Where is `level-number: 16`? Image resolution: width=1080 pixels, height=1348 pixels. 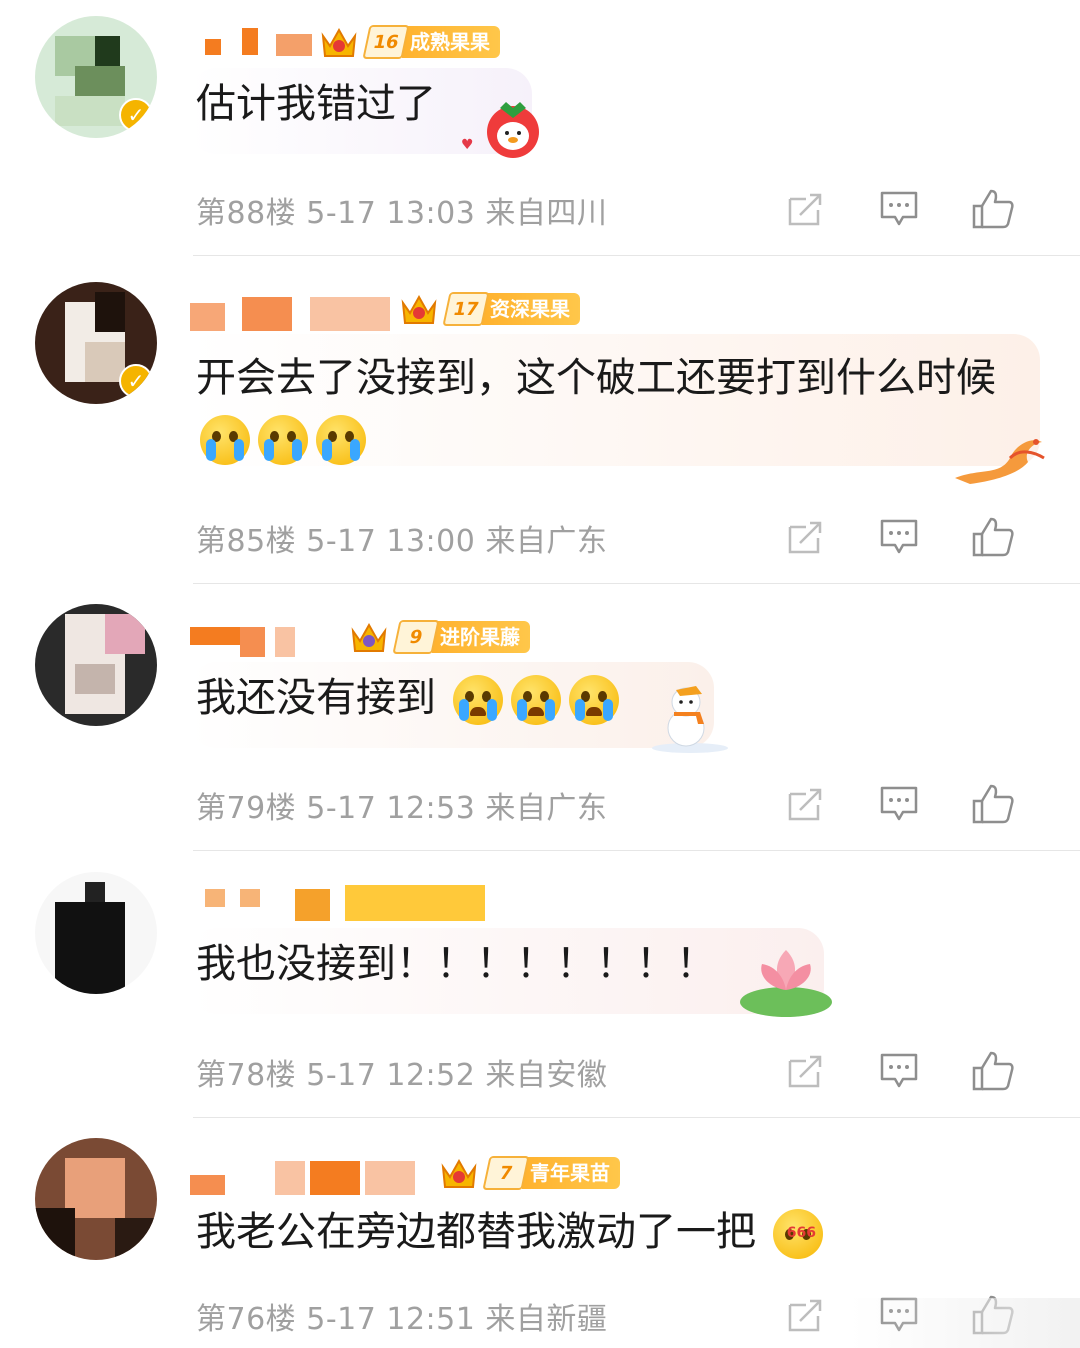 level-number: 16 is located at coordinates (386, 42).